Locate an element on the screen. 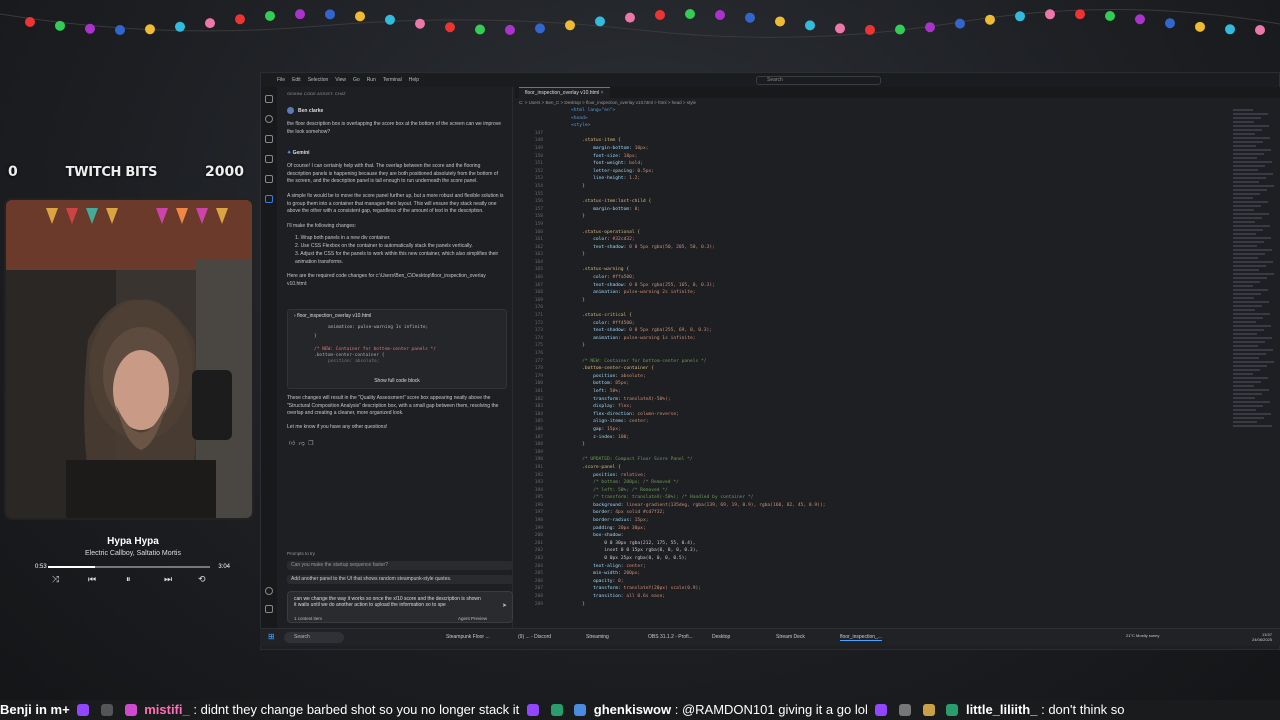 This screenshot has width=1280, height=720. taskbar-app: (9) ... - Discord is located at coordinates (534, 637).